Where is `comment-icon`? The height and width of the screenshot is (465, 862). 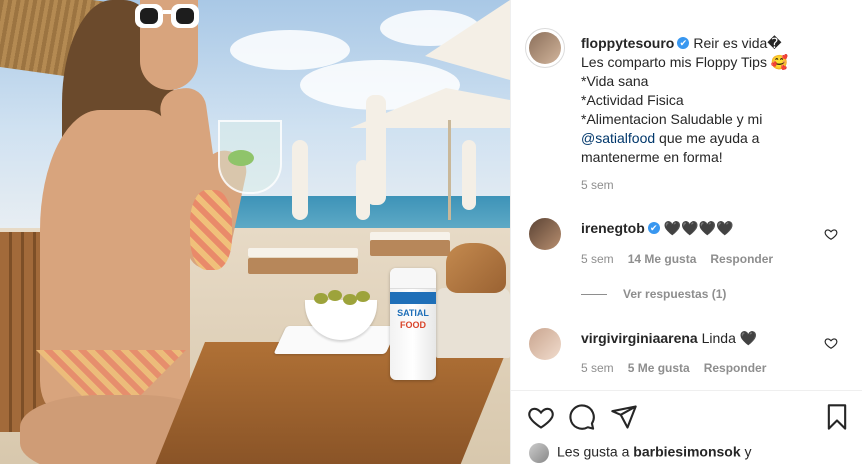 comment-icon is located at coordinates (582, 417).